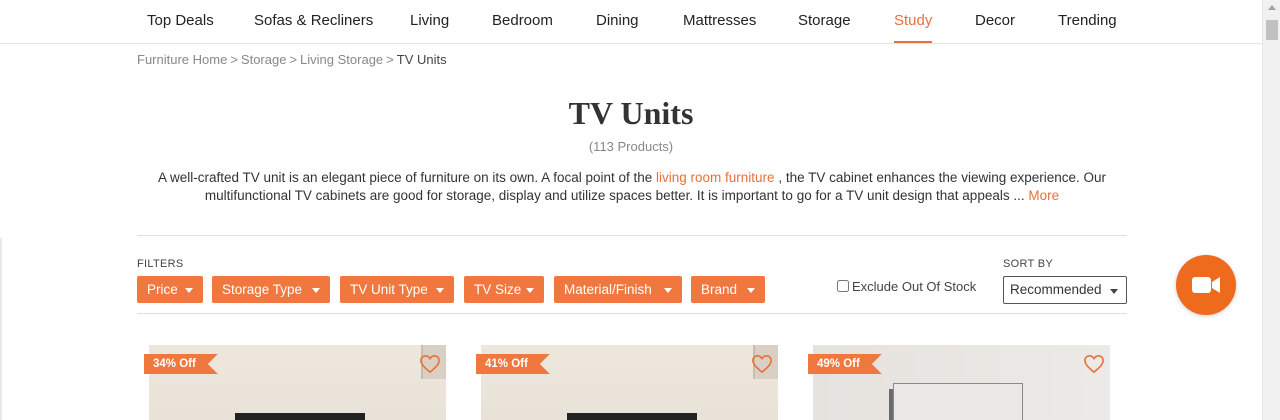  Describe the element at coordinates (1272, 30) in the screenshot. I see `scrollbar-thumb` at that location.